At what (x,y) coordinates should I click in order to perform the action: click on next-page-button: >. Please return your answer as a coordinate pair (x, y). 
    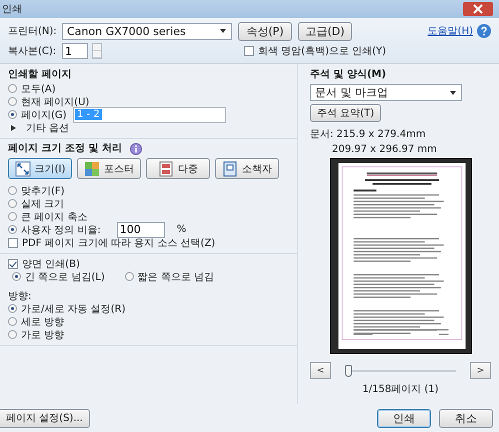
    Looking at the image, I should click on (480, 370).